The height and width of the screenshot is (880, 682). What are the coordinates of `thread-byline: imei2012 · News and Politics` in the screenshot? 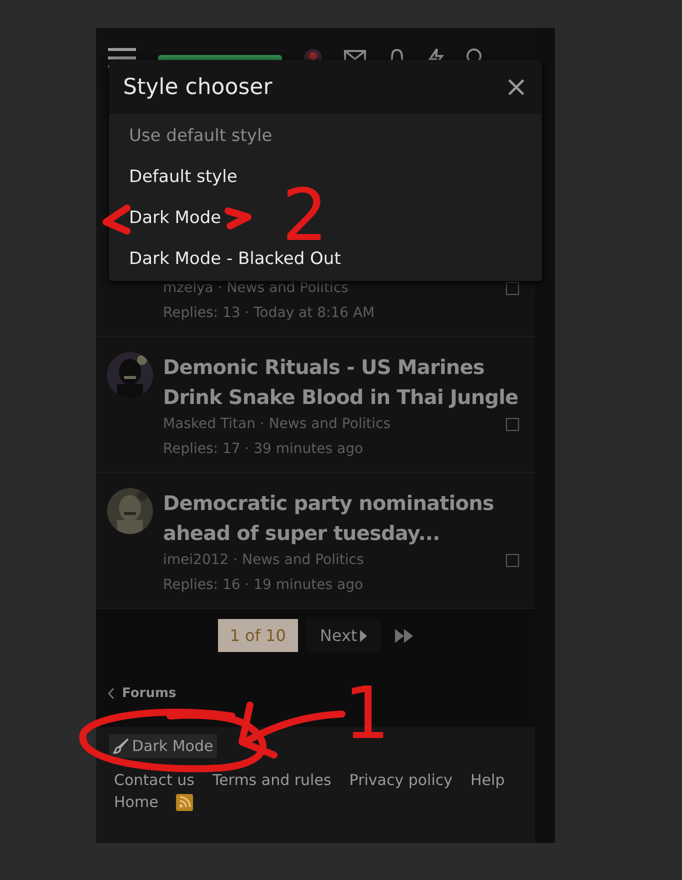 It's located at (263, 560).